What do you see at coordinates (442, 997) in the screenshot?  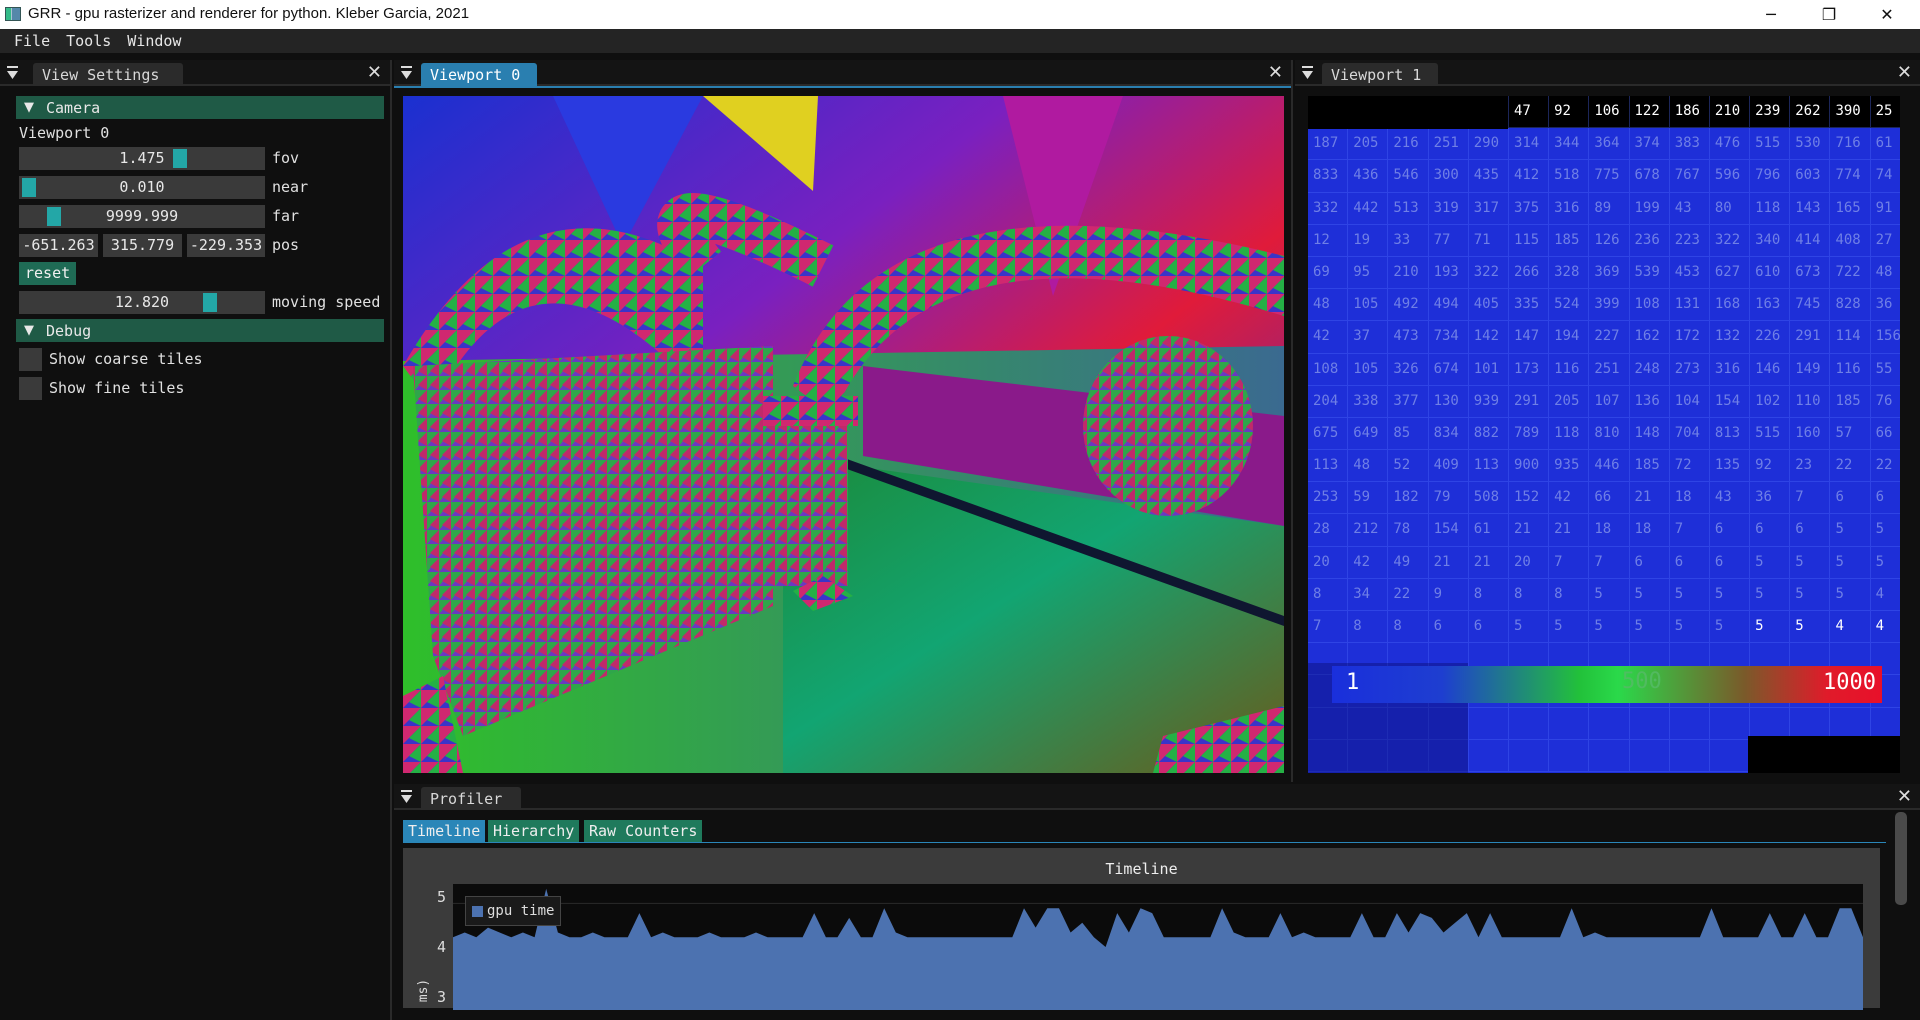 I see `y-tick-3: 3` at bounding box center [442, 997].